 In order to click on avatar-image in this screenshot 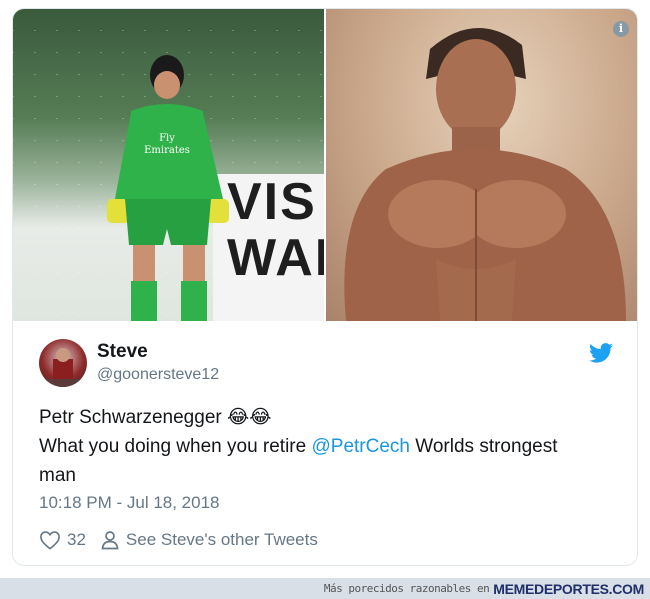, I will do `click(63, 367)`.